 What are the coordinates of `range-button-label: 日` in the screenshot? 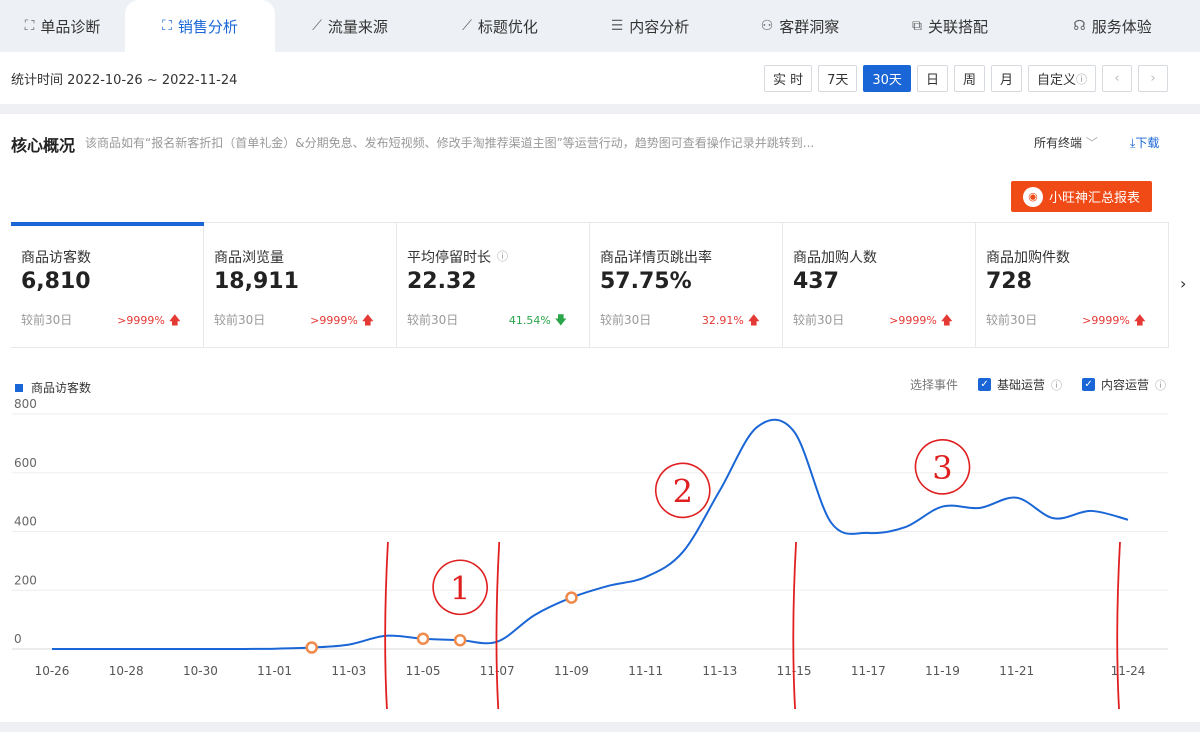 It's located at (932, 80).